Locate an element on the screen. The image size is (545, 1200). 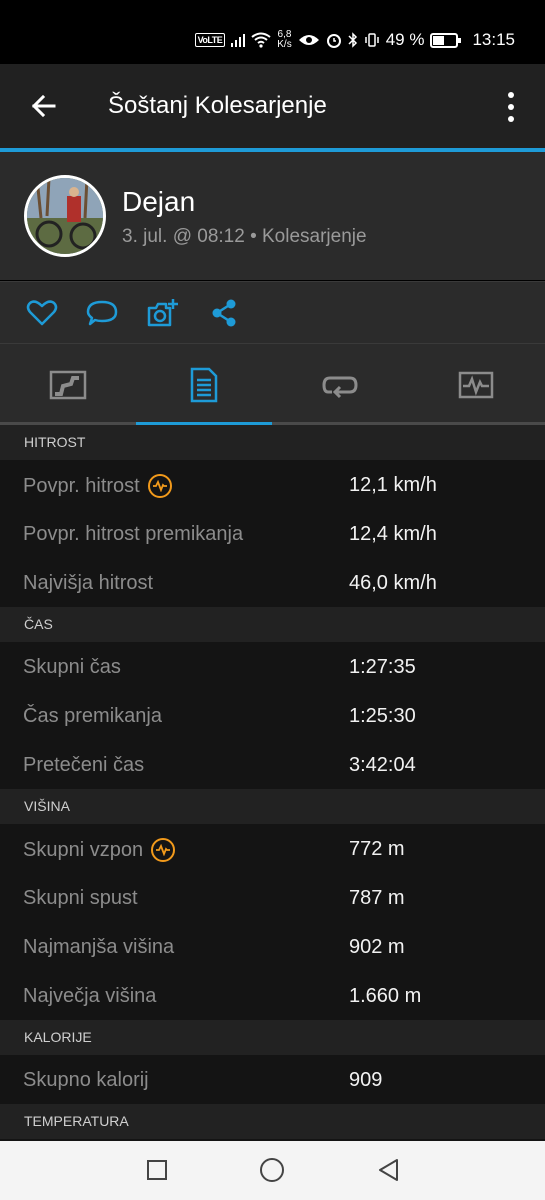
splits-tab-icon is located at coordinates (340, 387).